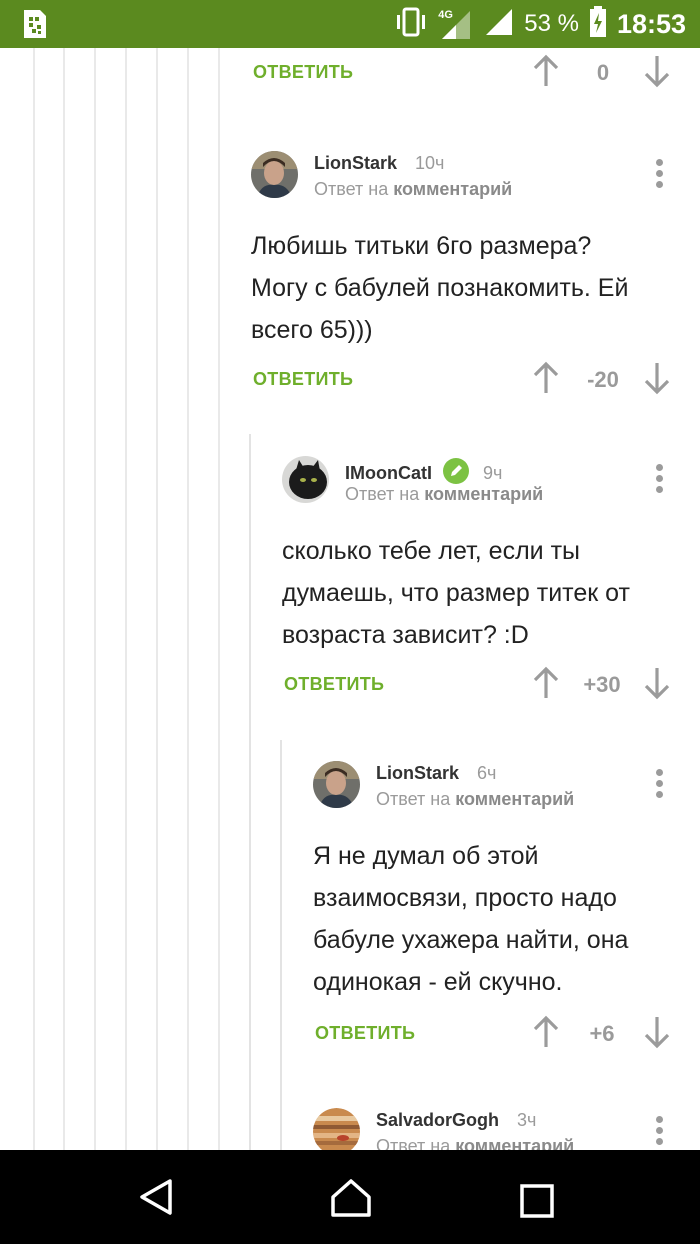  Describe the element at coordinates (438, 982) in the screenshot. I see `comment-text-line: одинокая - ей скучно.` at that location.